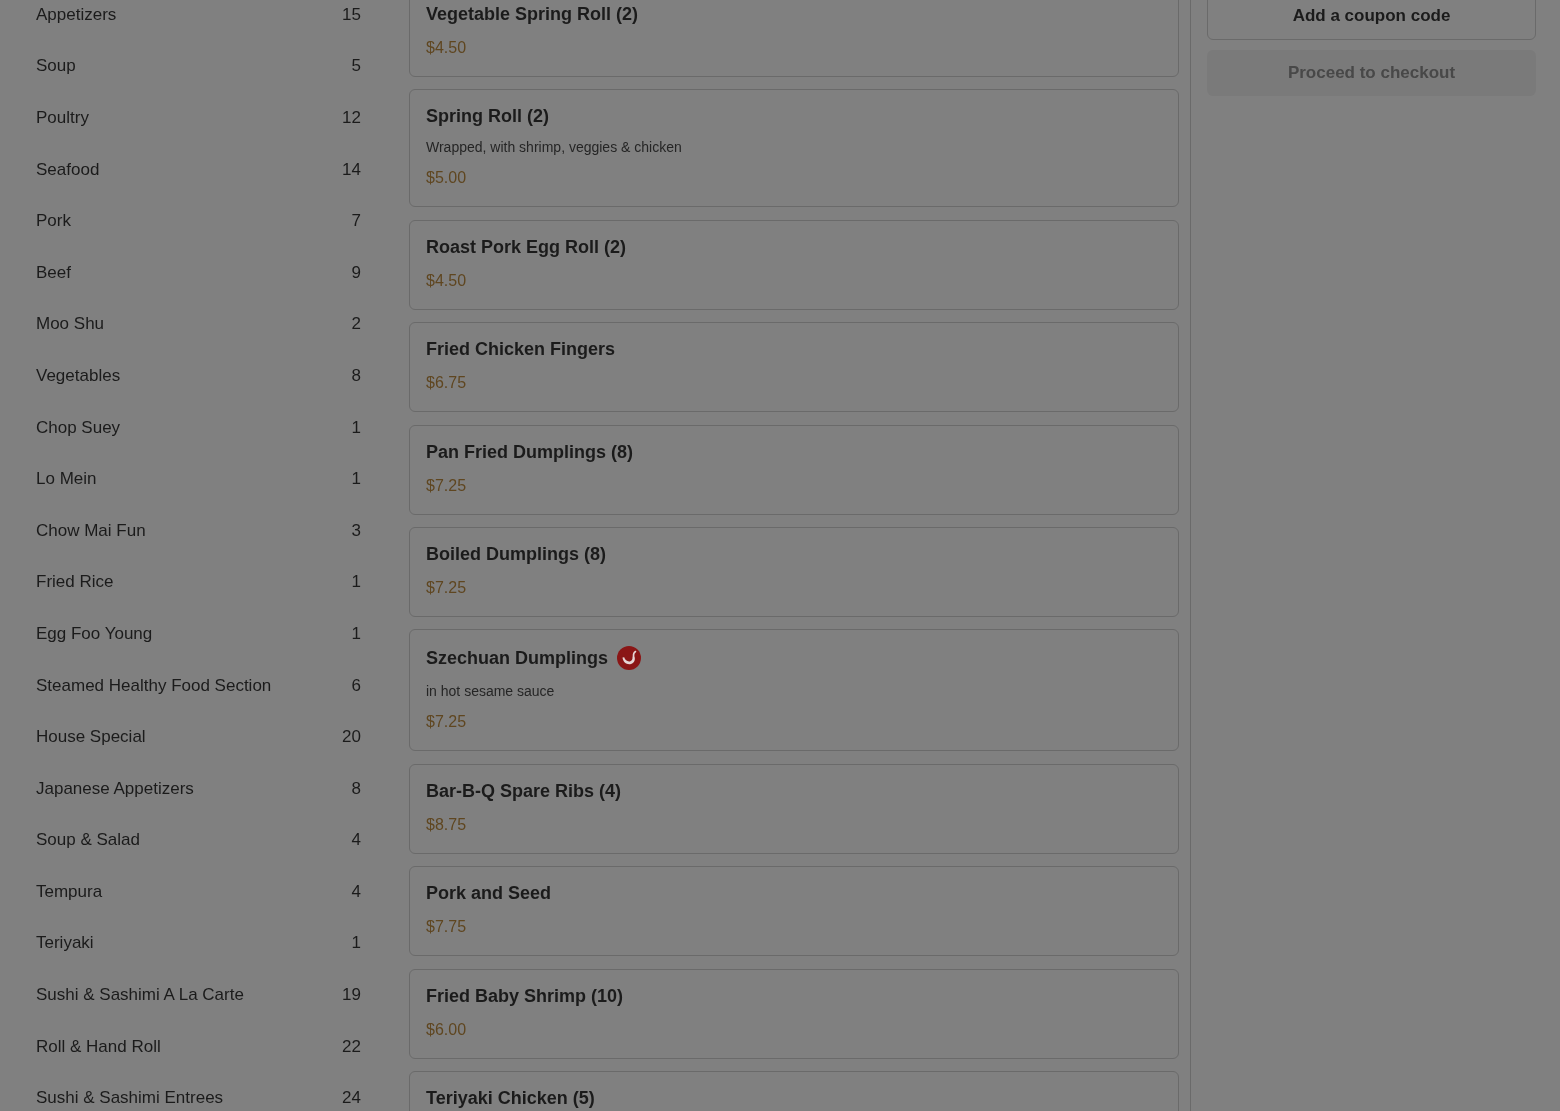 This screenshot has width=1560, height=1111. Describe the element at coordinates (554, 147) in the screenshot. I see `item-description: Wrapped, with shrimp, veggies & chicken` at that location.